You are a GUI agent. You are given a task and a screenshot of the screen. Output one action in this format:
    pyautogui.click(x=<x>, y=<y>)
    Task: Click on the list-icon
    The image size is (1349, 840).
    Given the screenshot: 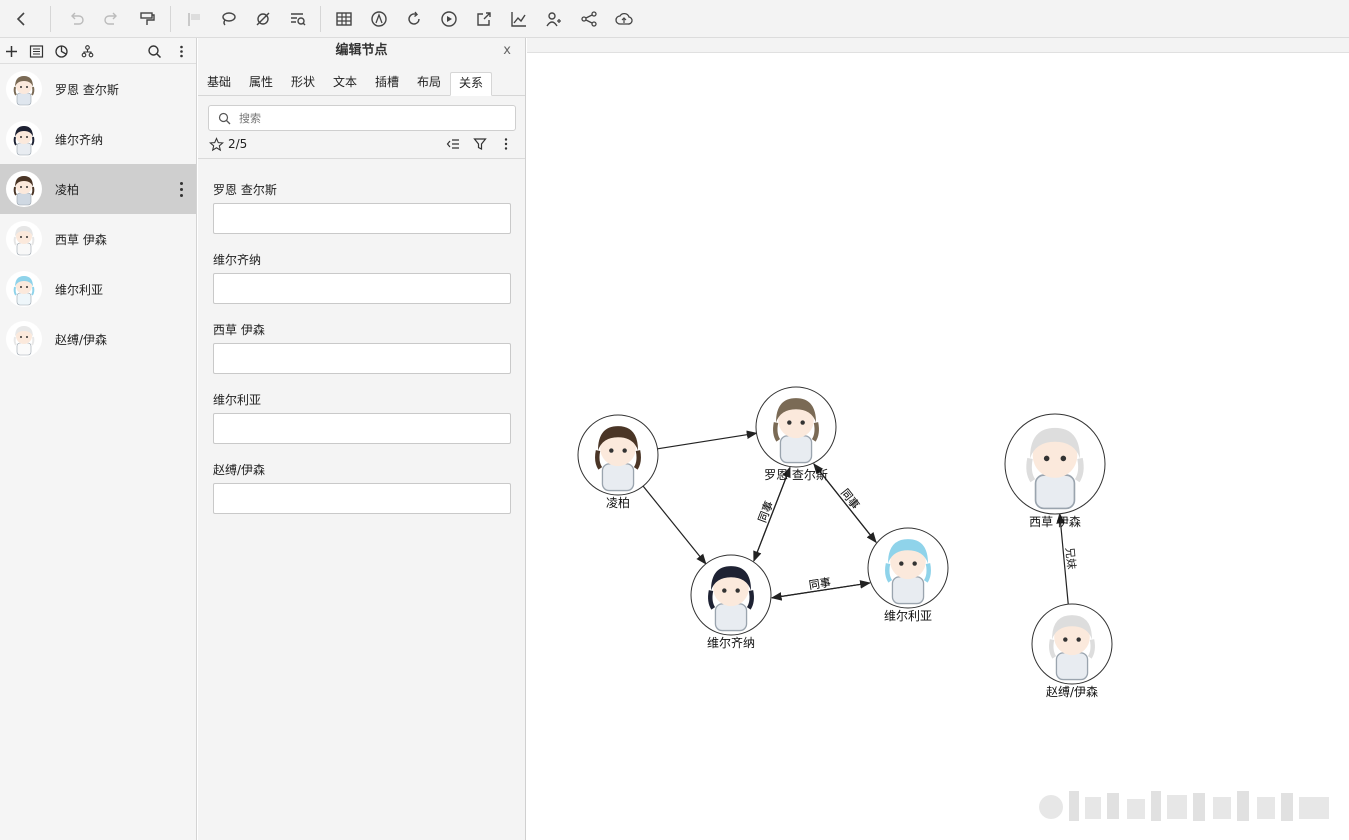 What is the action you would take?
    pyautogui.click(x=36, y=51)
    